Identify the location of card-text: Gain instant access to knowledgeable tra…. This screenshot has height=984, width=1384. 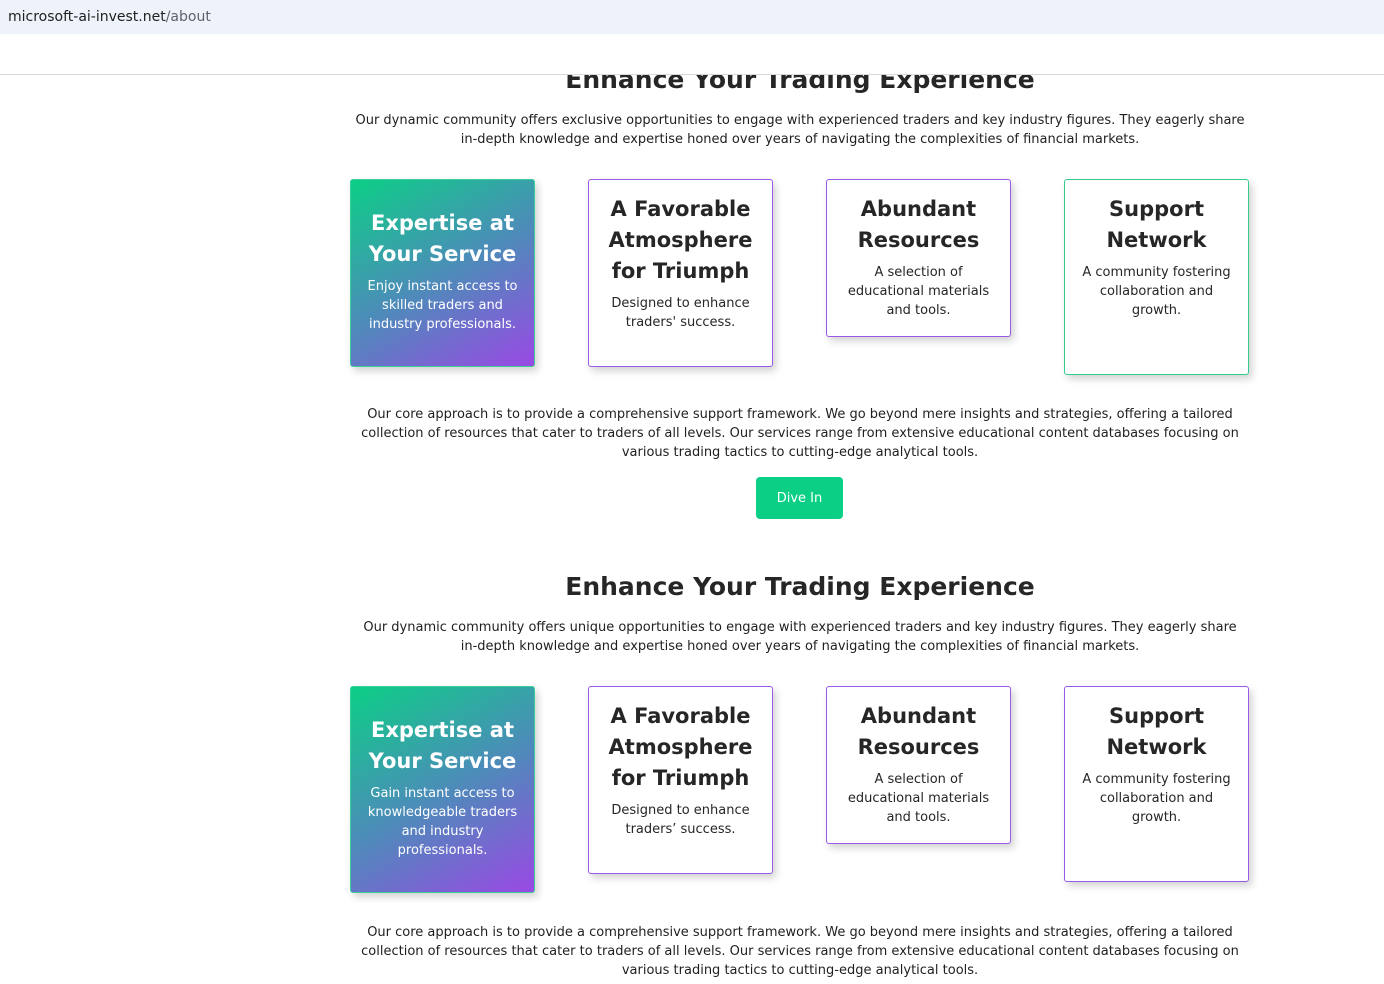
(442, 822).